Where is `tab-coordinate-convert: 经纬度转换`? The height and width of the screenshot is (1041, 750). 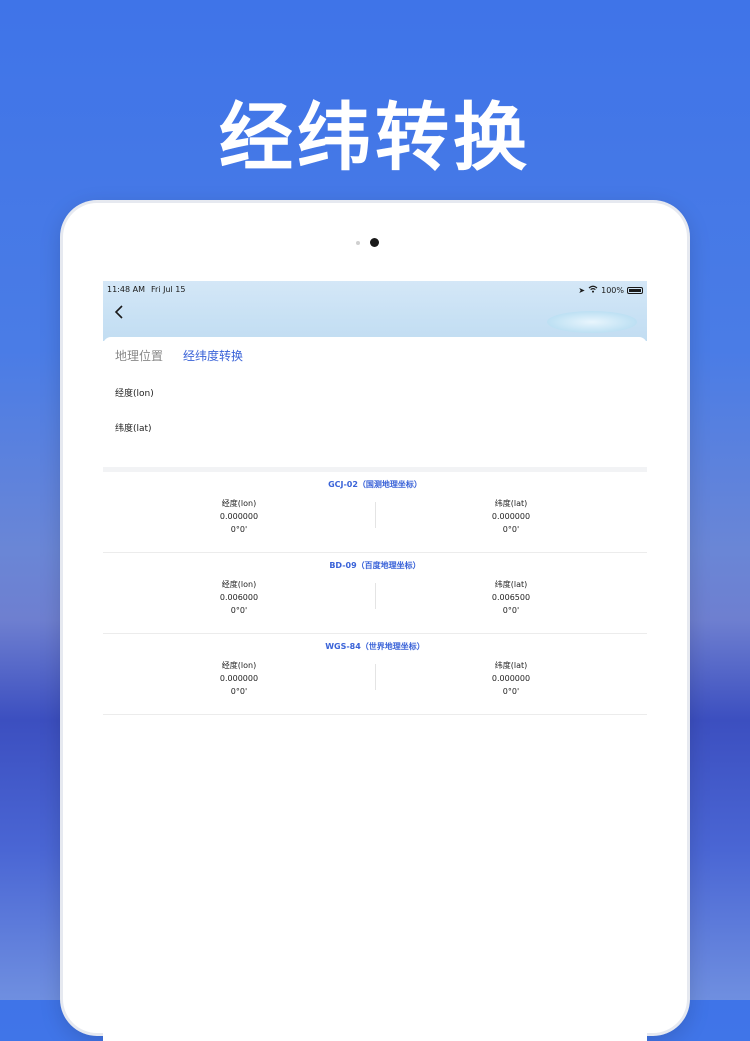
tab-coordinate-convert: 经纬度转换 is located at coordinates (213, 355).